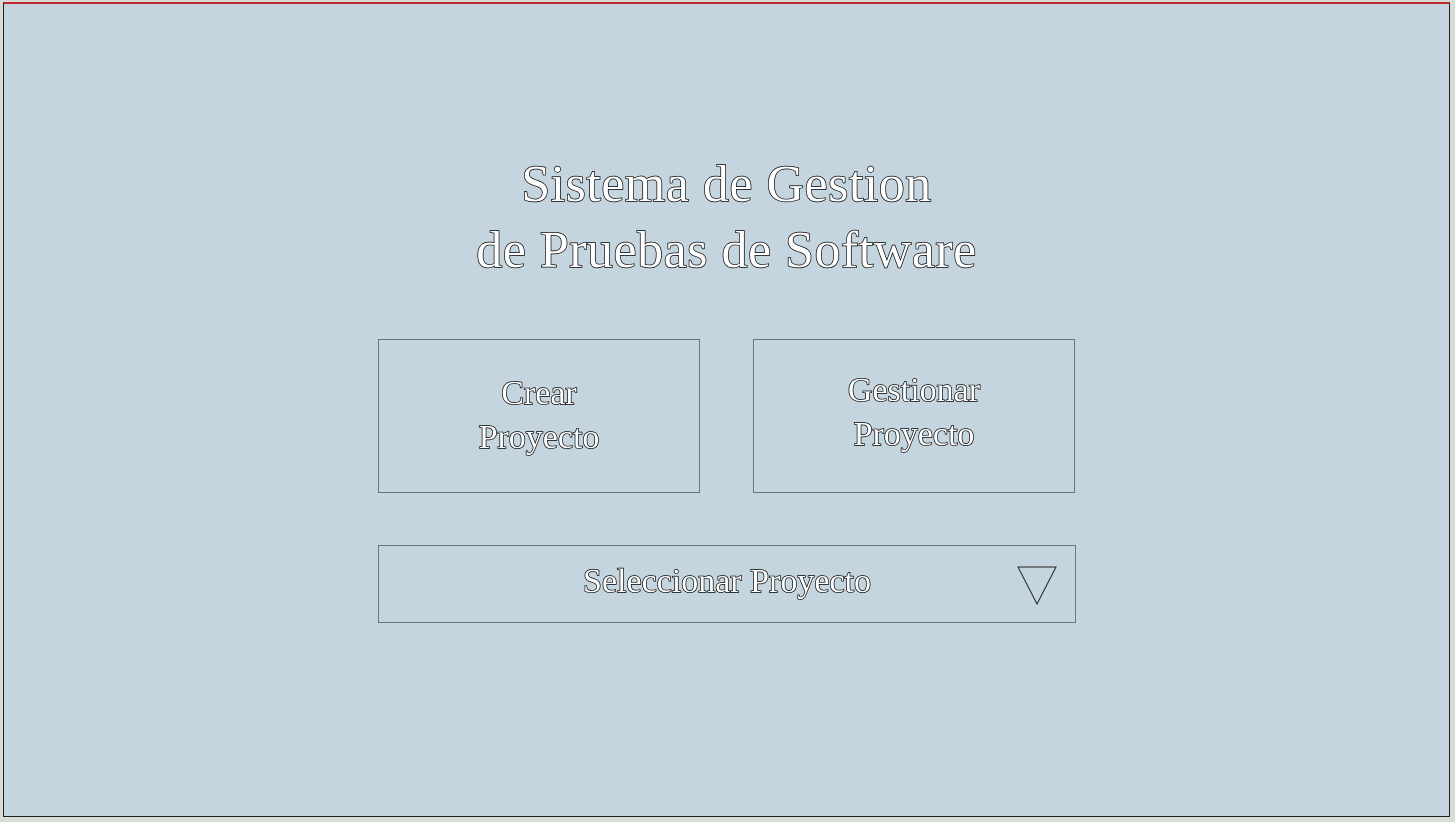 The width and height of the screenshot is (1455, 822). What do you see at coordinates (914, 390) in the screenshot?
I see `manage-project-label-1: Gestionar` at bounding box center [914, 390].